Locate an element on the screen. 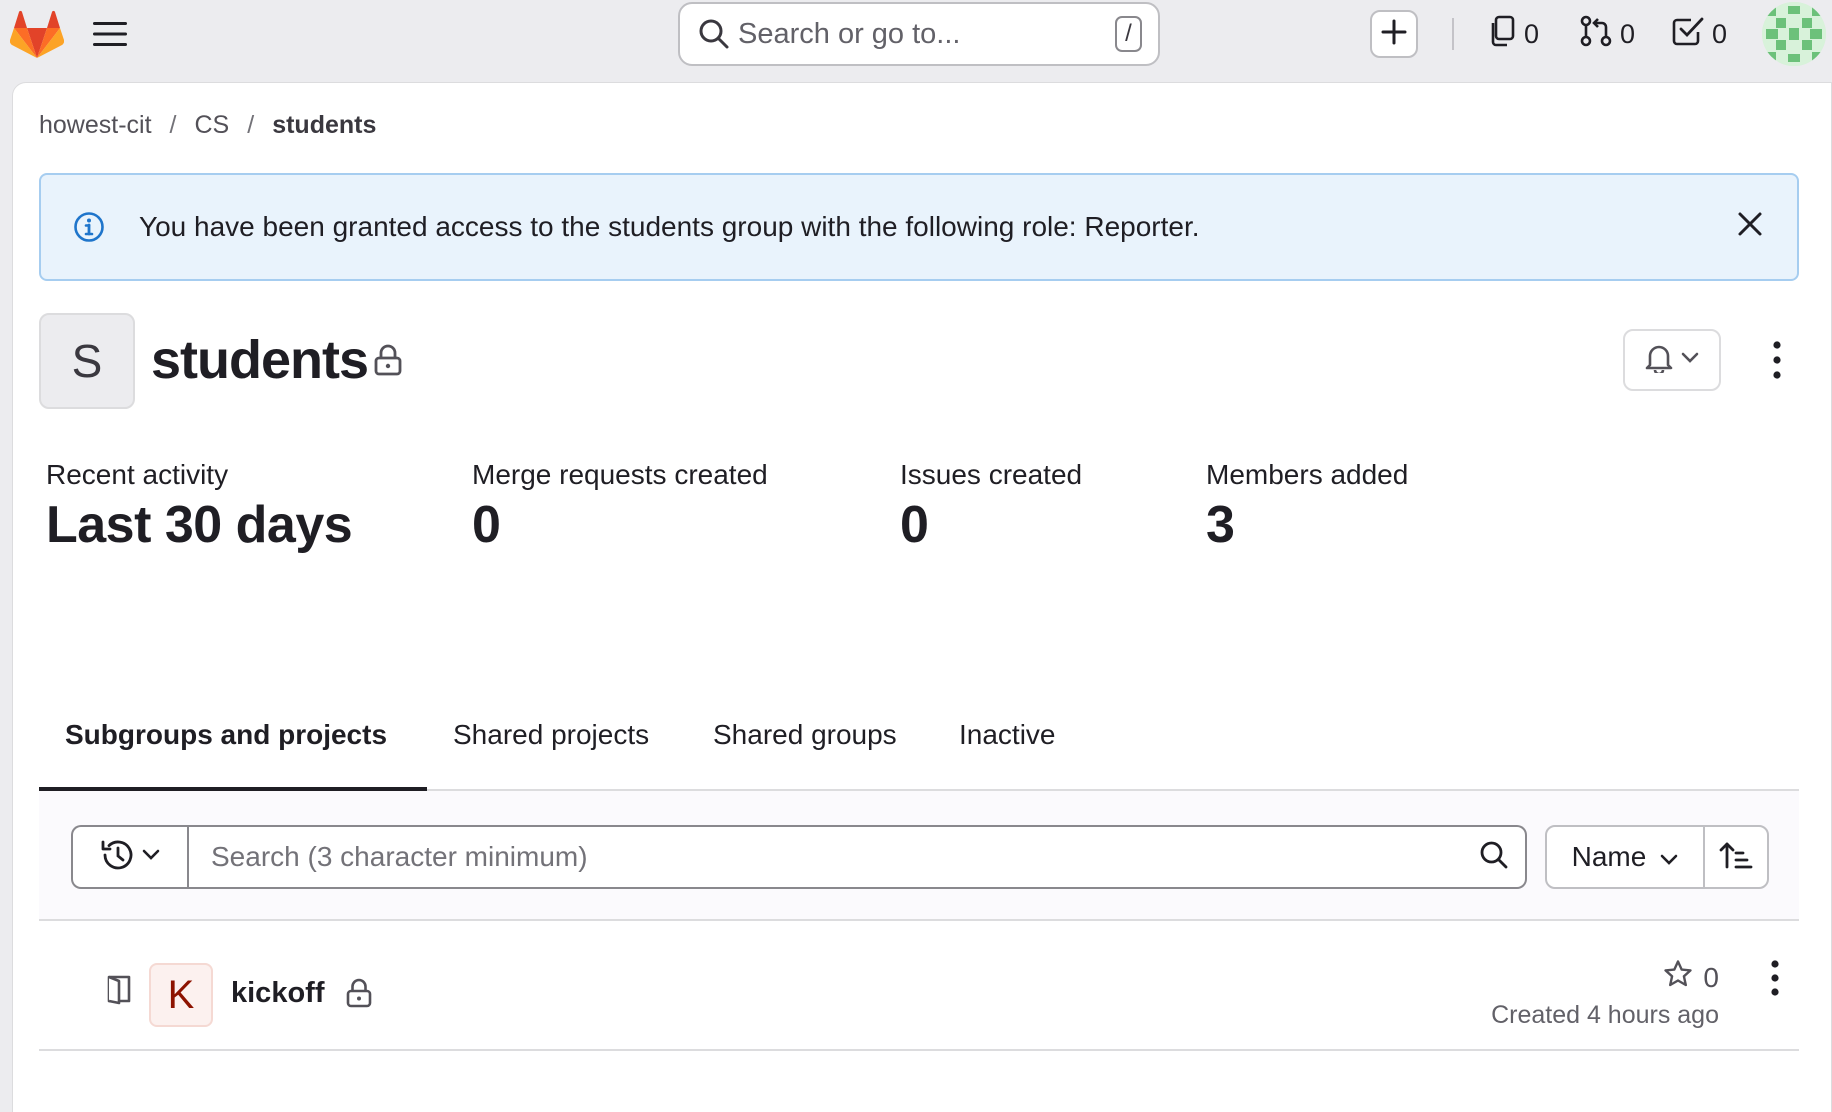  merge-requests-counter: 0 is located at coordinates (1607, 34).